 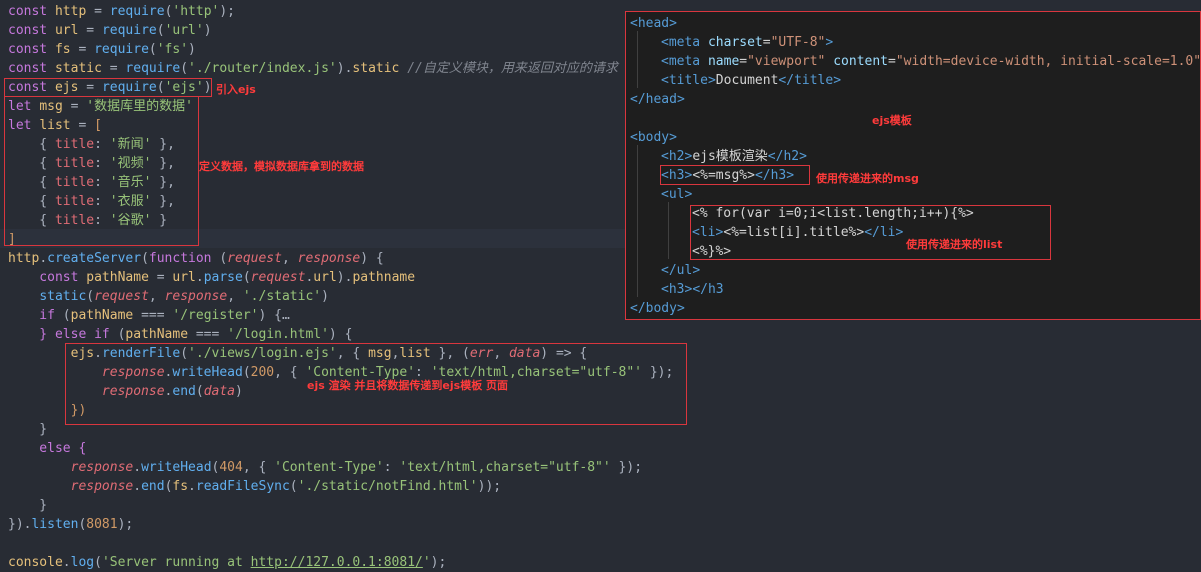 I want to click on template-line: <title>Document</title>, so click(x=751, y=80).